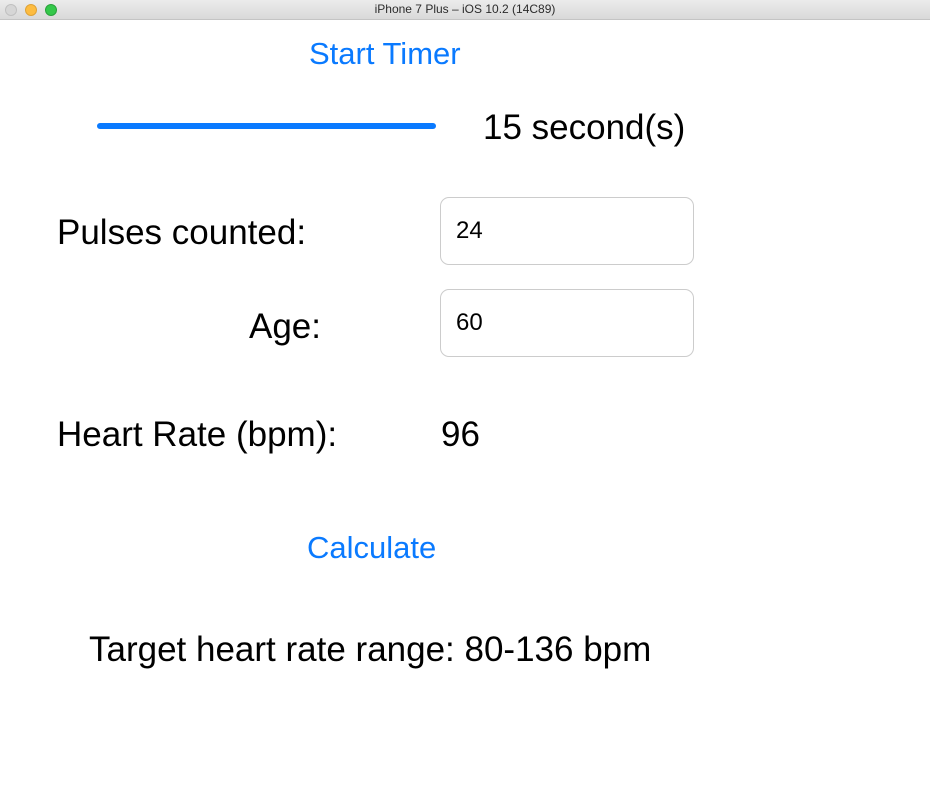 The image size is (930, 793). Describe the element at coordinates (567, 323) in the screenshot. I see `age-field` at that location.